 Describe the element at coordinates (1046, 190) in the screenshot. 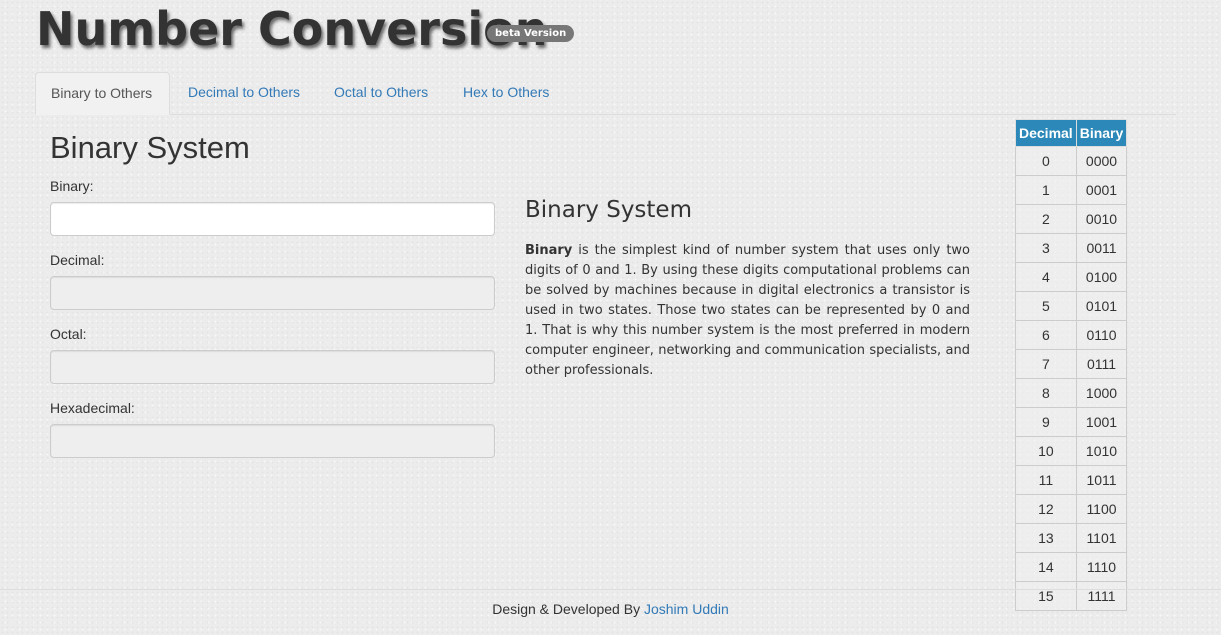

I see `table-cell-decimal: 1` at that location.